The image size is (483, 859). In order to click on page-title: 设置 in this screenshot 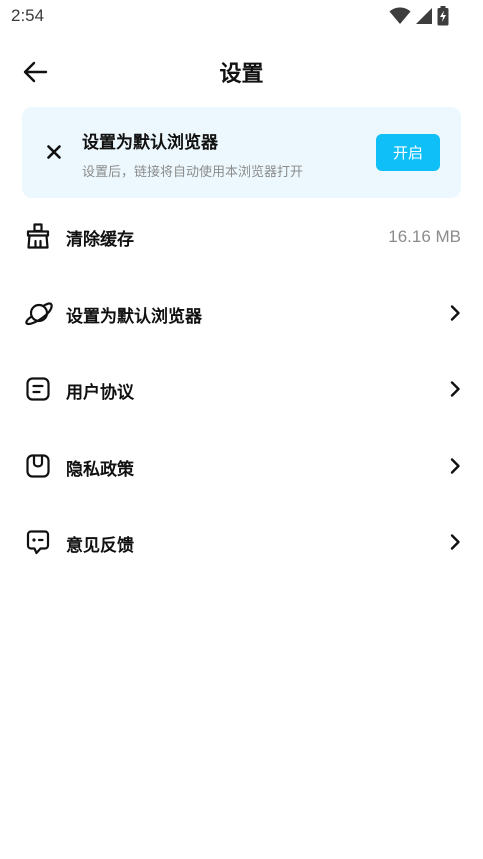, I will do `click(241, 74)`.